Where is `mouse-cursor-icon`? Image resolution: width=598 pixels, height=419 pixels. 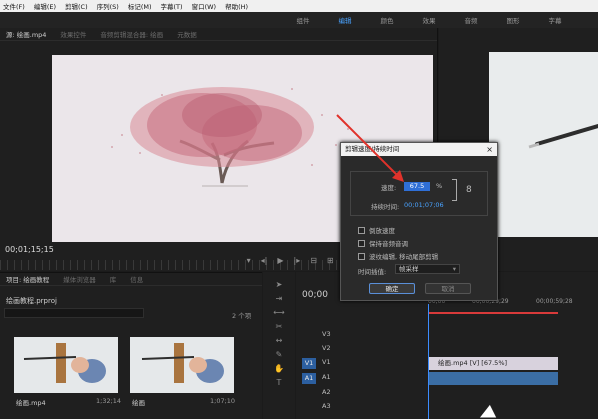 mouse-cursor-icon is located at coordinates (488, 411).